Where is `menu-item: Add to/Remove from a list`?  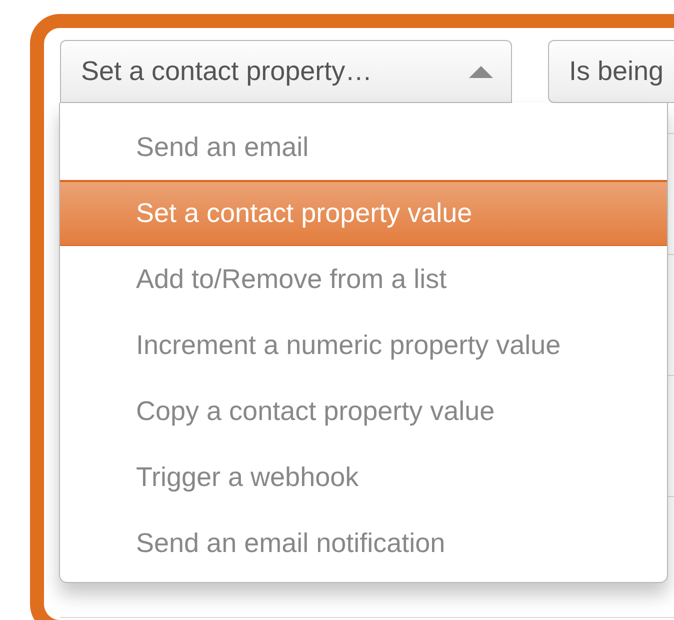 menu-item: Add to/Remove from a list is located at coordinates (363, 279).